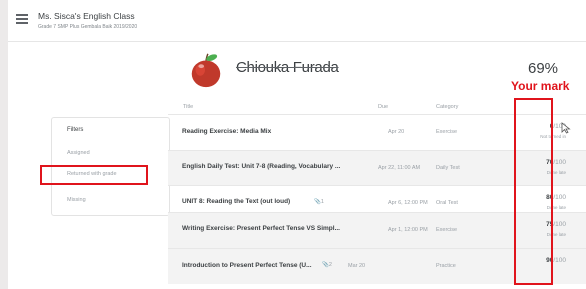 Image resolution: width=586 pixels, height=289 pixels. Describe the element at coordinates (540, 86) in the screenshot. I see `your-mark-annotation: Your mark` at that location.